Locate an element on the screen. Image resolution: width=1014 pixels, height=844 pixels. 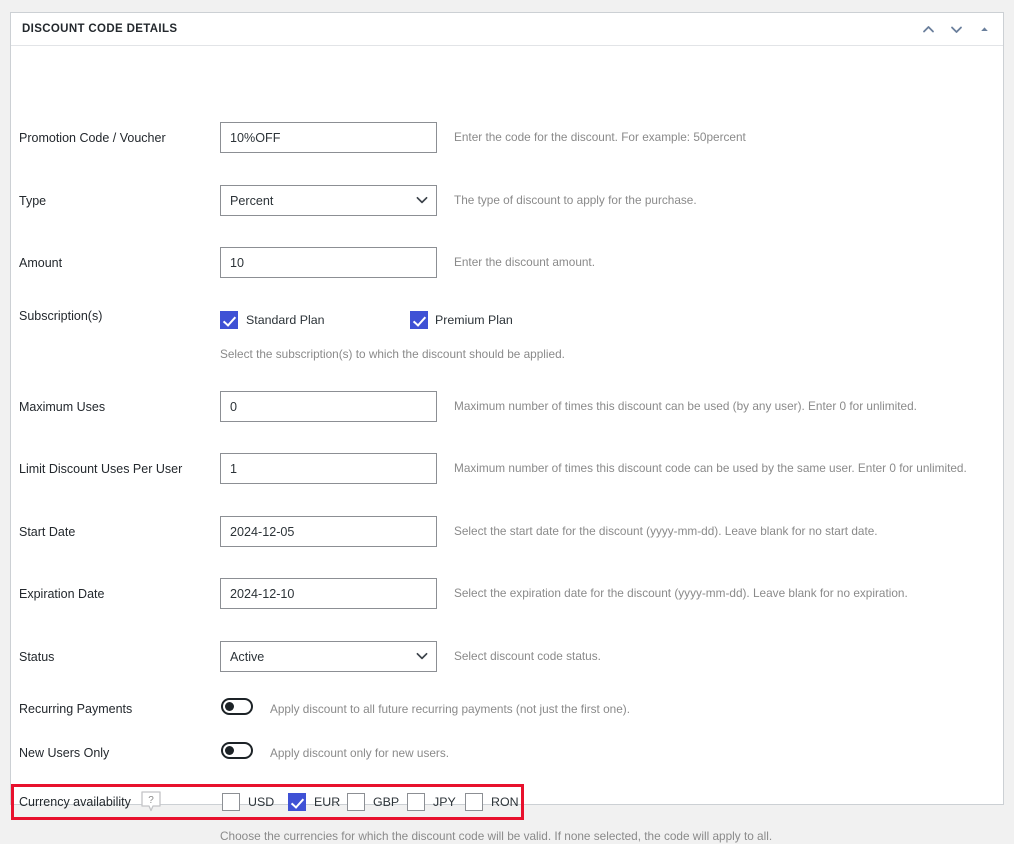
checkbox-eur is located at coordinates (297, 802).